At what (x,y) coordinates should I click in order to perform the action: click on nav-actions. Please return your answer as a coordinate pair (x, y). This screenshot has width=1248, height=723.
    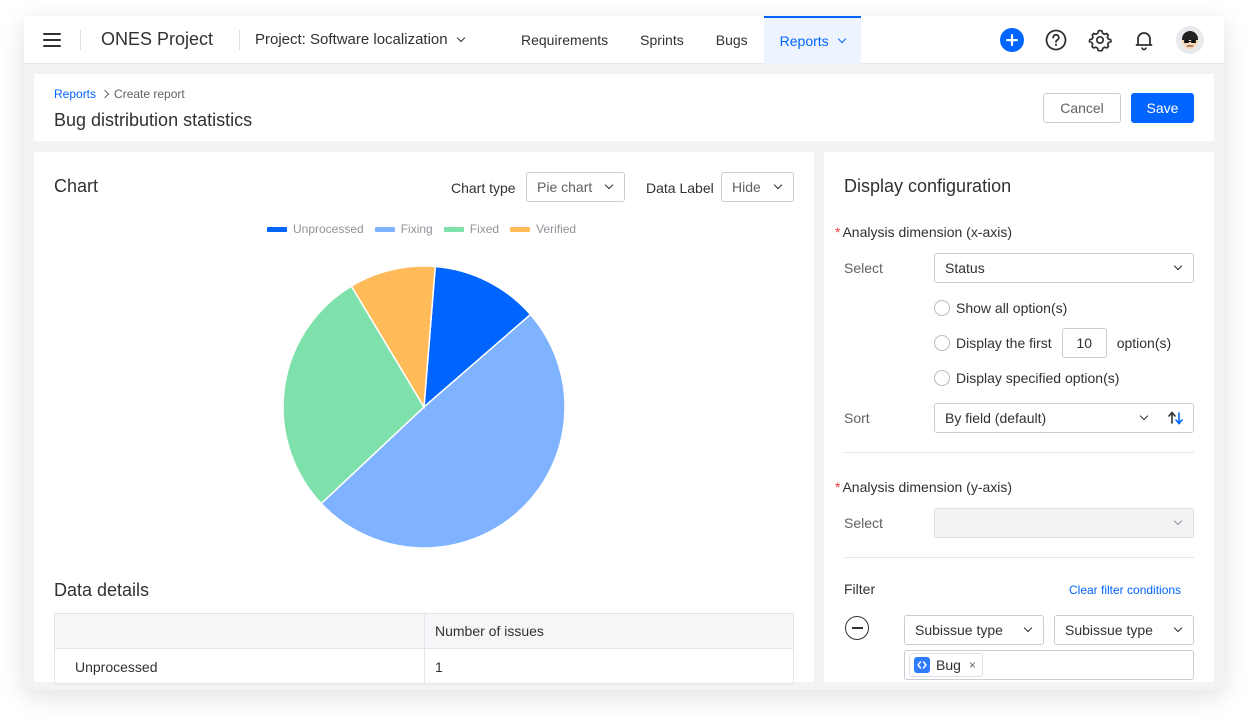
    Looking at the image, I should click on (1102, 40).